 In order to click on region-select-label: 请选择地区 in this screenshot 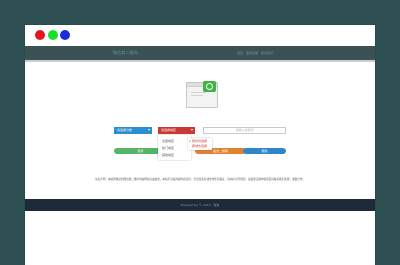, I will do `click(169, 130)`.